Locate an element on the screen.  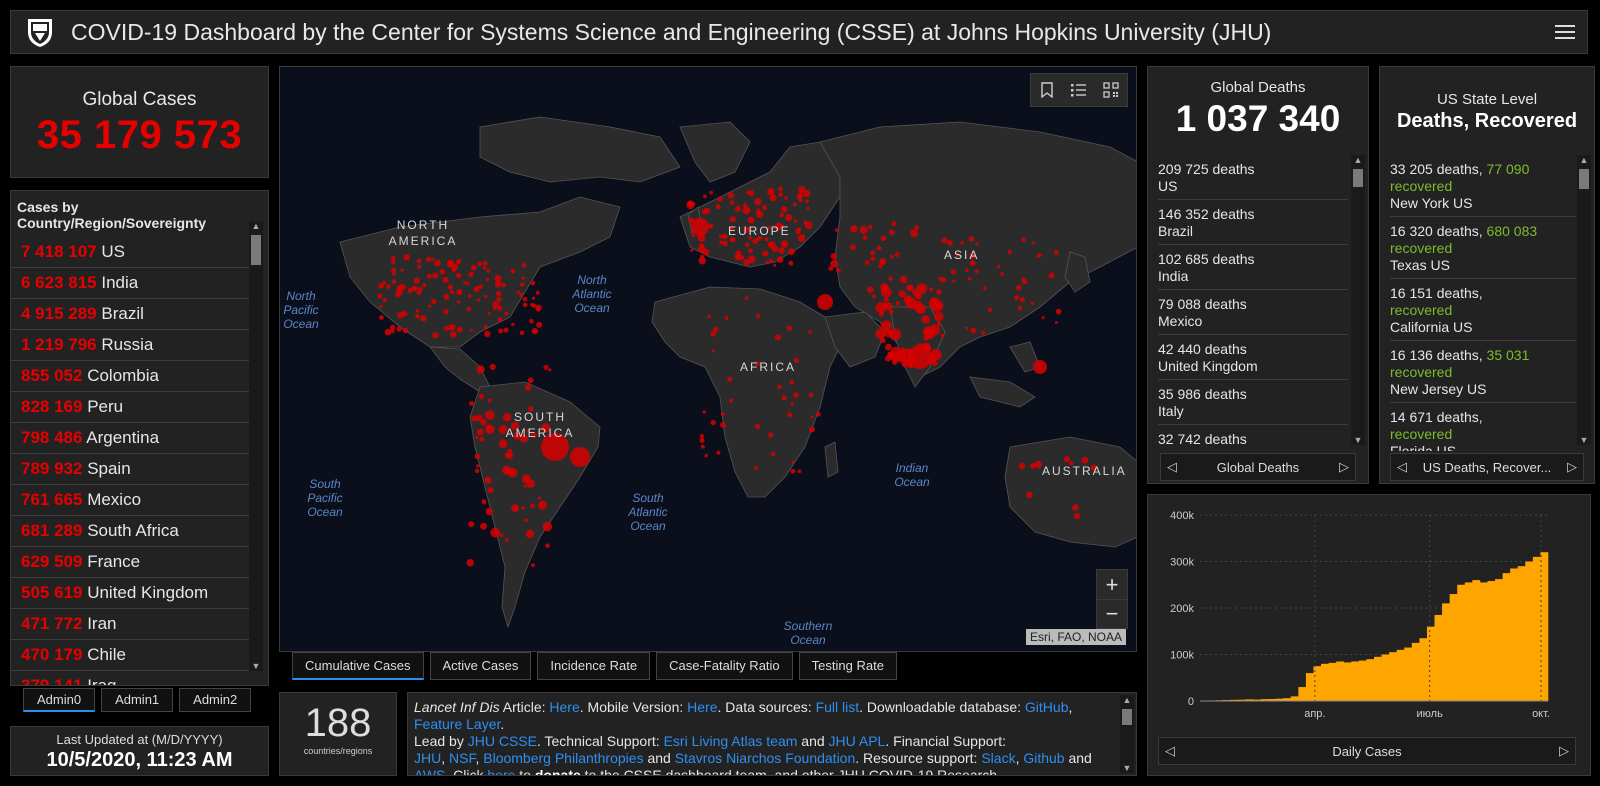
zoom-out-button: − is located at coordinates (1112, 613).